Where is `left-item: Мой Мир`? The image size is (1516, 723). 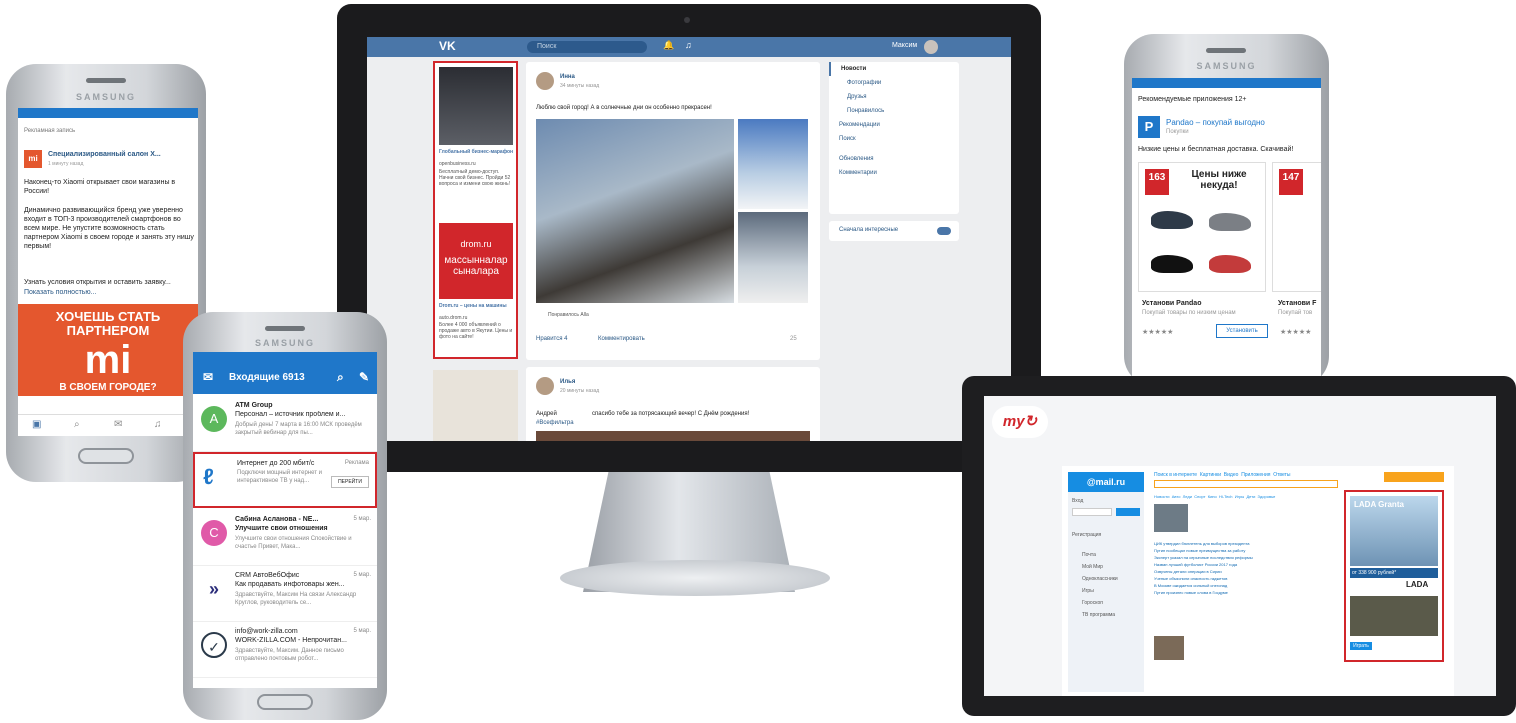 left-item: Мой Мир is located at coordinates (1092, 567).